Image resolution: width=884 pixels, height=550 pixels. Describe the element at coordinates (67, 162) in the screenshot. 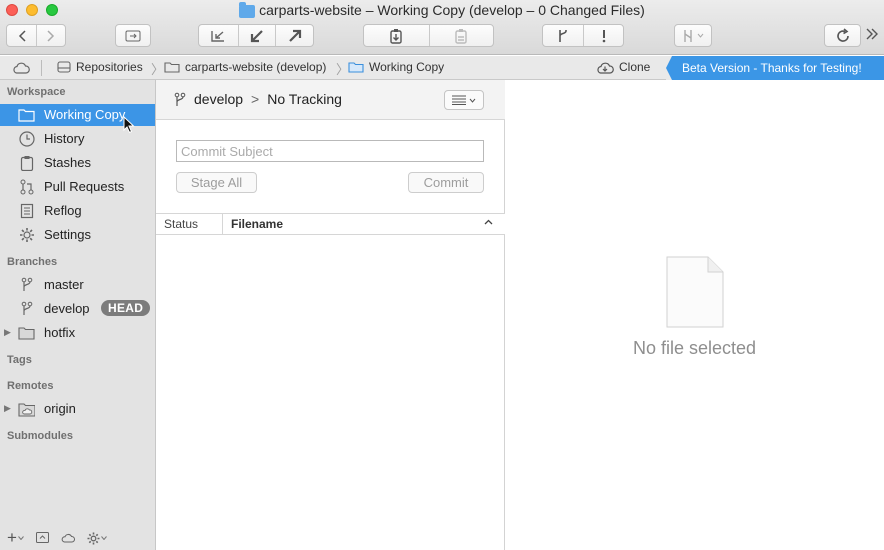

I see `sidebar-item-label: Stashes` at that location.